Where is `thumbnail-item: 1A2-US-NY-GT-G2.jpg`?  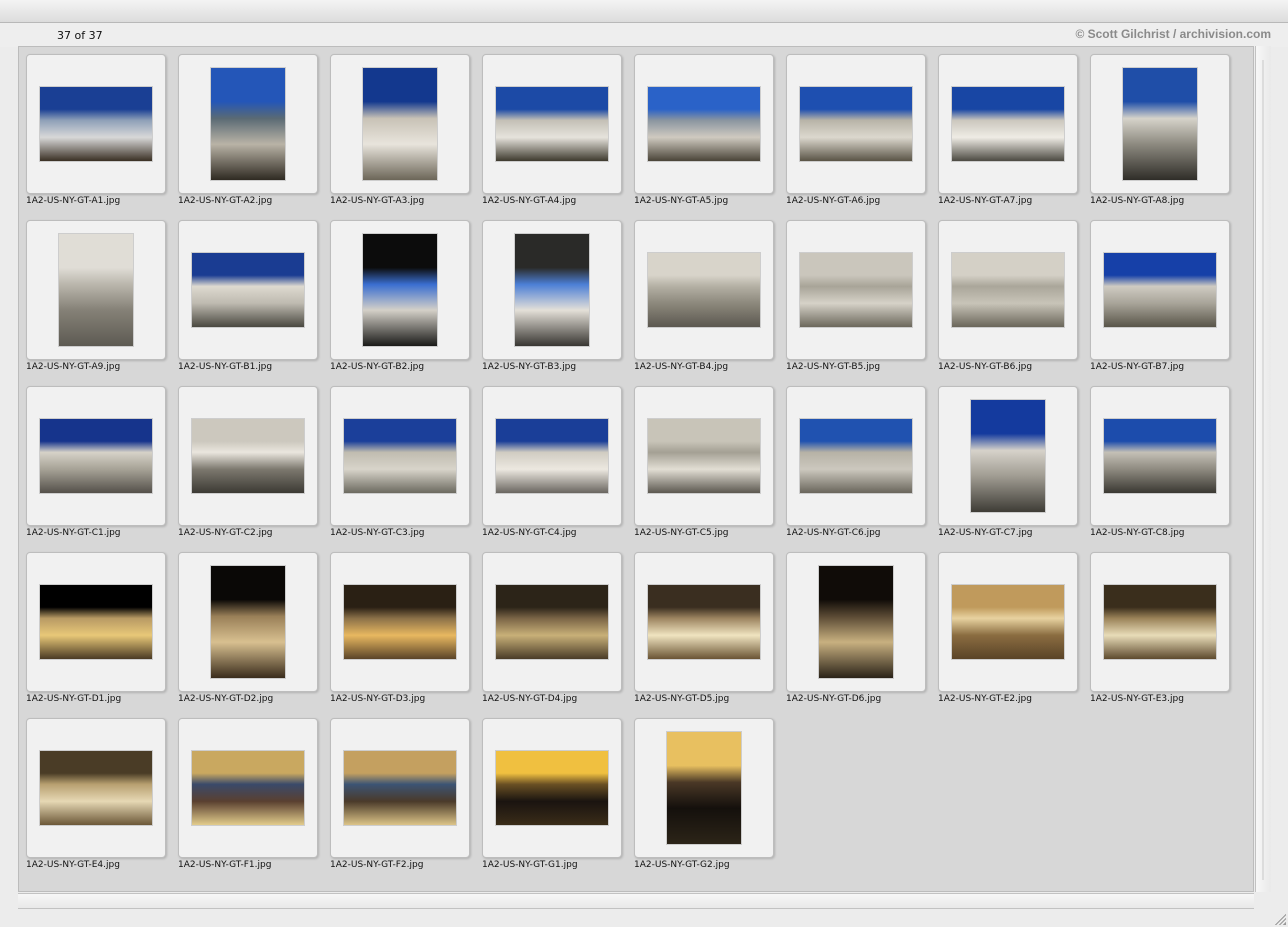
thumbnail-item: 1A2-US-NY-GT-G2.jpg is located at coordinates (704, 798).